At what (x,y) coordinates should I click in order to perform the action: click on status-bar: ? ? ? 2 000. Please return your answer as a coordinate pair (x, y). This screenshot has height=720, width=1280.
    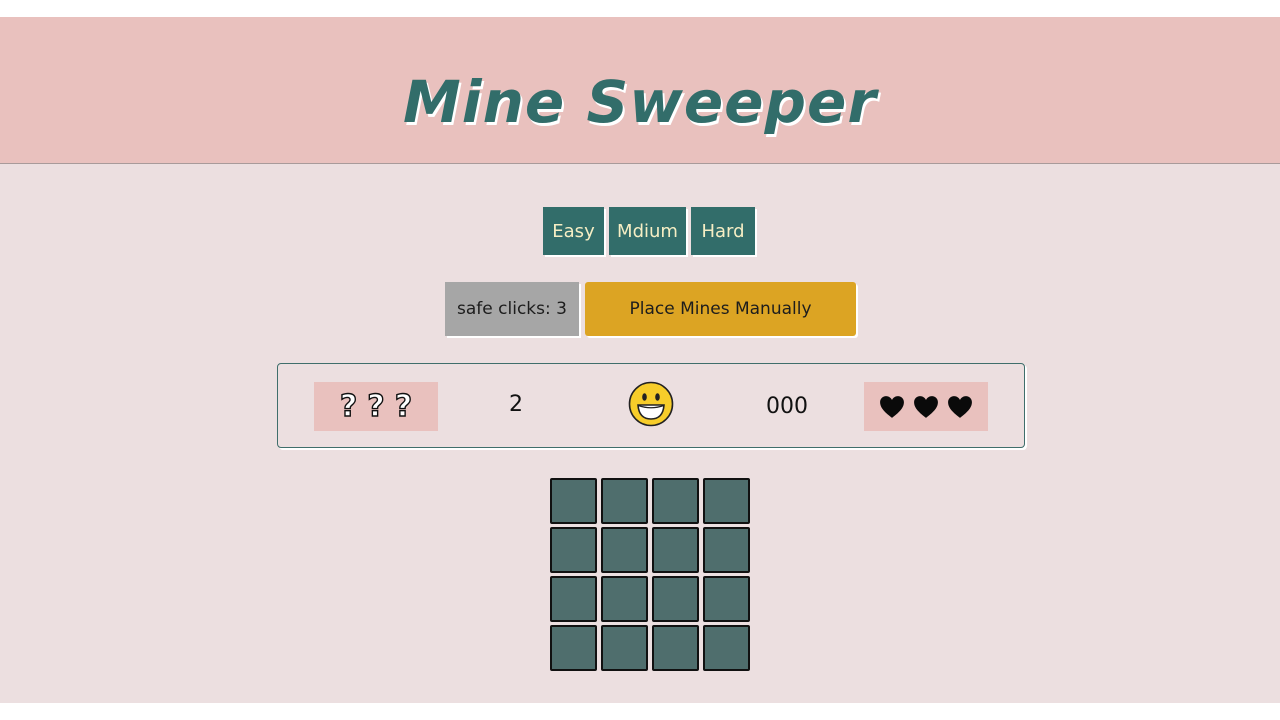
    Looking at the image, I should click on (651, 405).